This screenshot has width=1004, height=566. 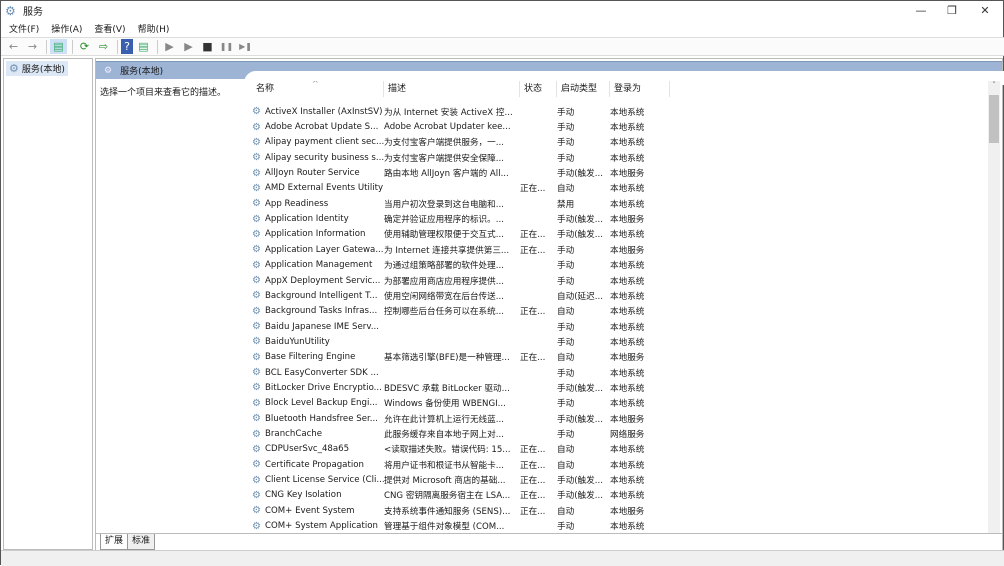 I want to click on vertical-scrollbar: ˄, so click(x=994, y=307).